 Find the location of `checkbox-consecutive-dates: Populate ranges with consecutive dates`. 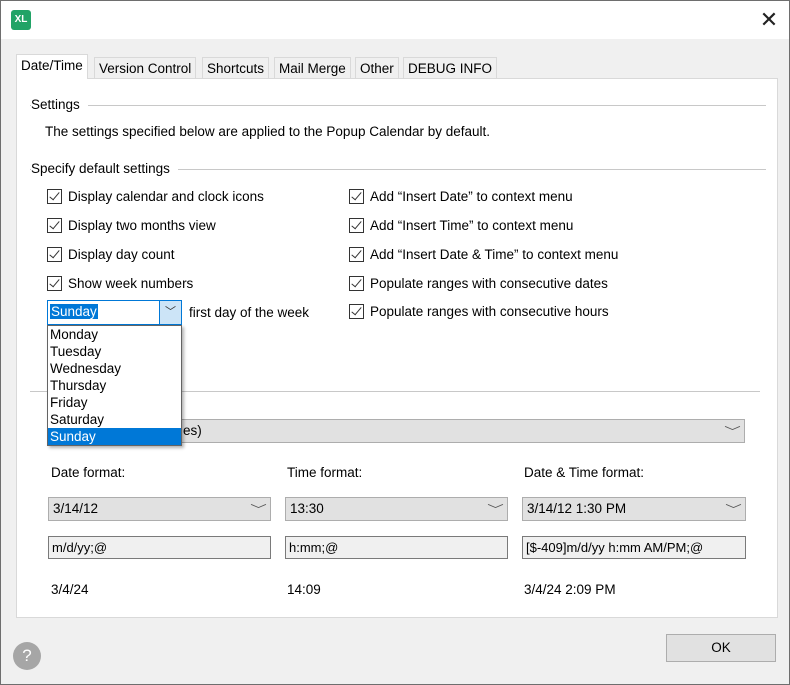

checkbox-consecutive-dates: Populate ranges with consecutive dates is located at coordinates (478, 283).